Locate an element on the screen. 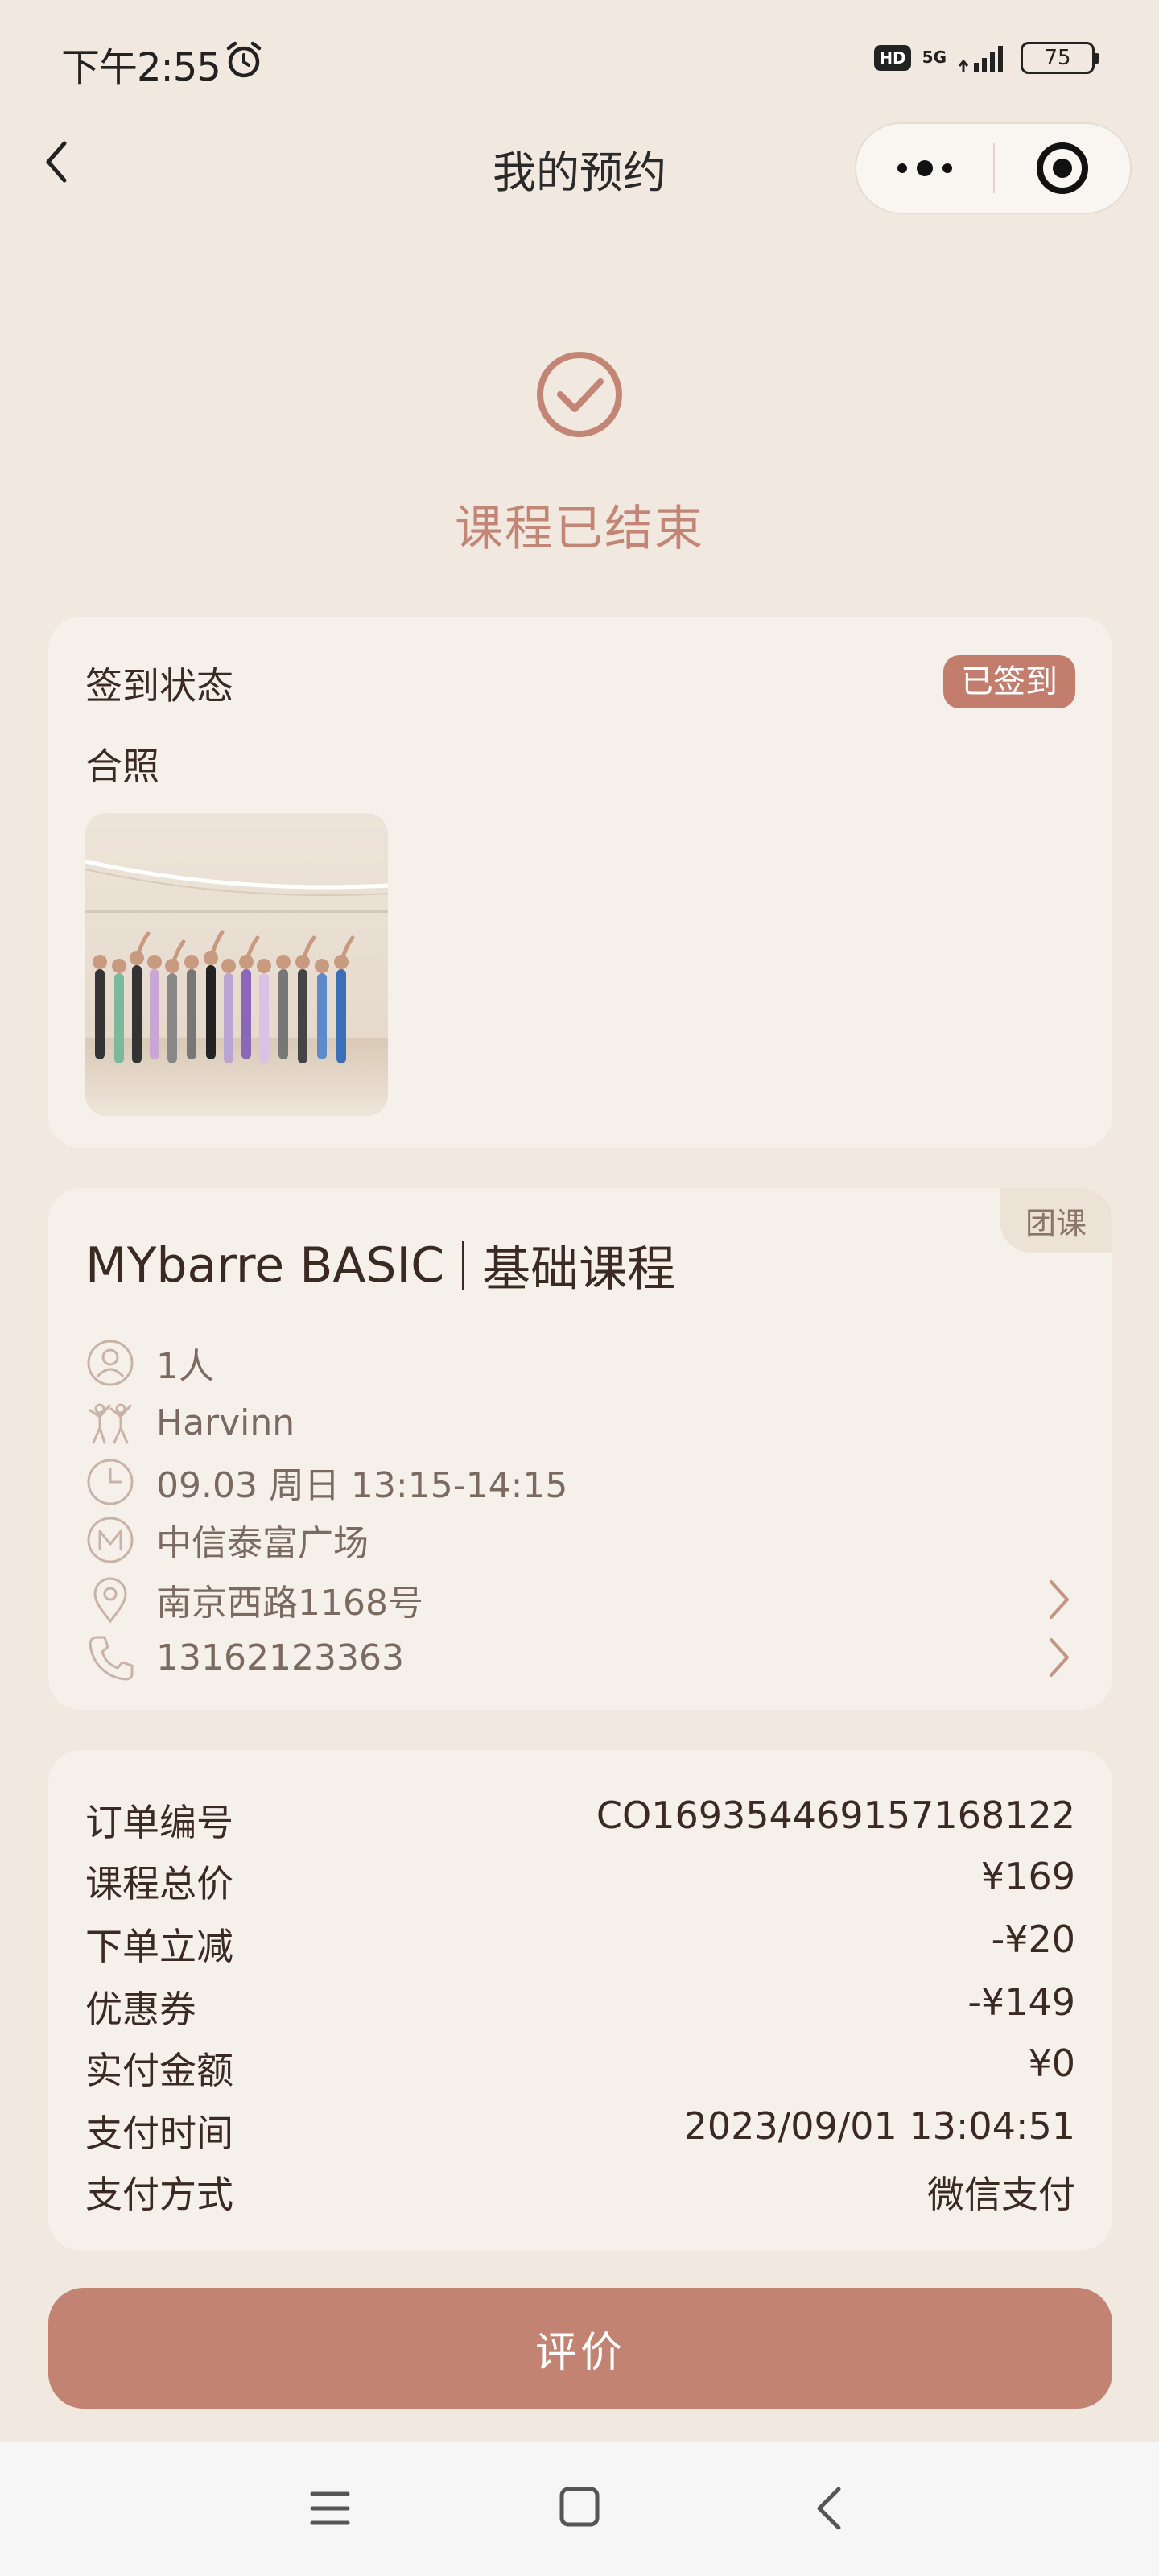 This screenshot has height=2576, width=1159. hd-badge: HD is located at coordinates (892, 58).